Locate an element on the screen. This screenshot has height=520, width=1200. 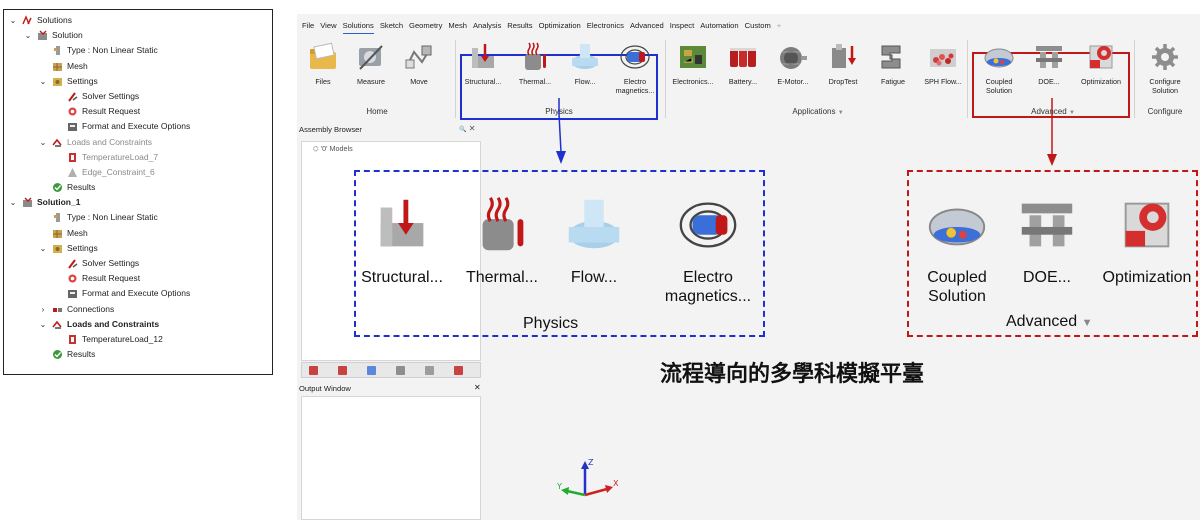
axis-label-z: Z is located at coordinates (591, 462).